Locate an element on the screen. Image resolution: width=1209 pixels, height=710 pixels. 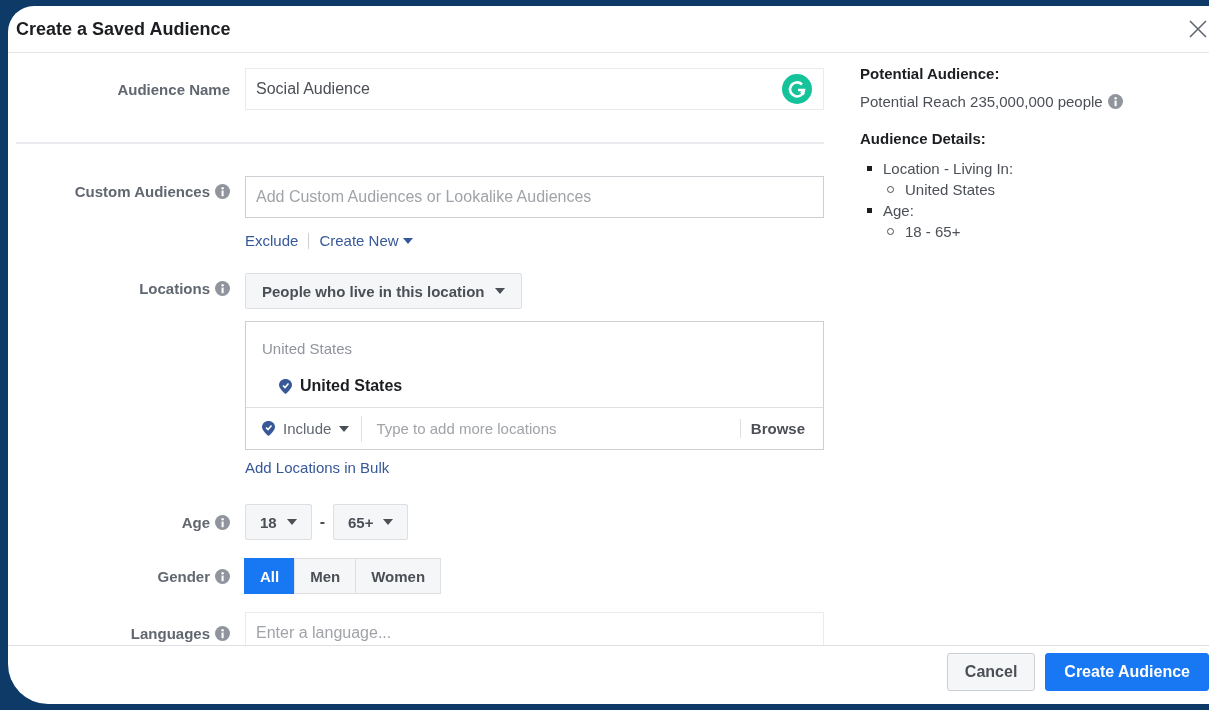
detail-text: United States is located at coordinates (950, 190).